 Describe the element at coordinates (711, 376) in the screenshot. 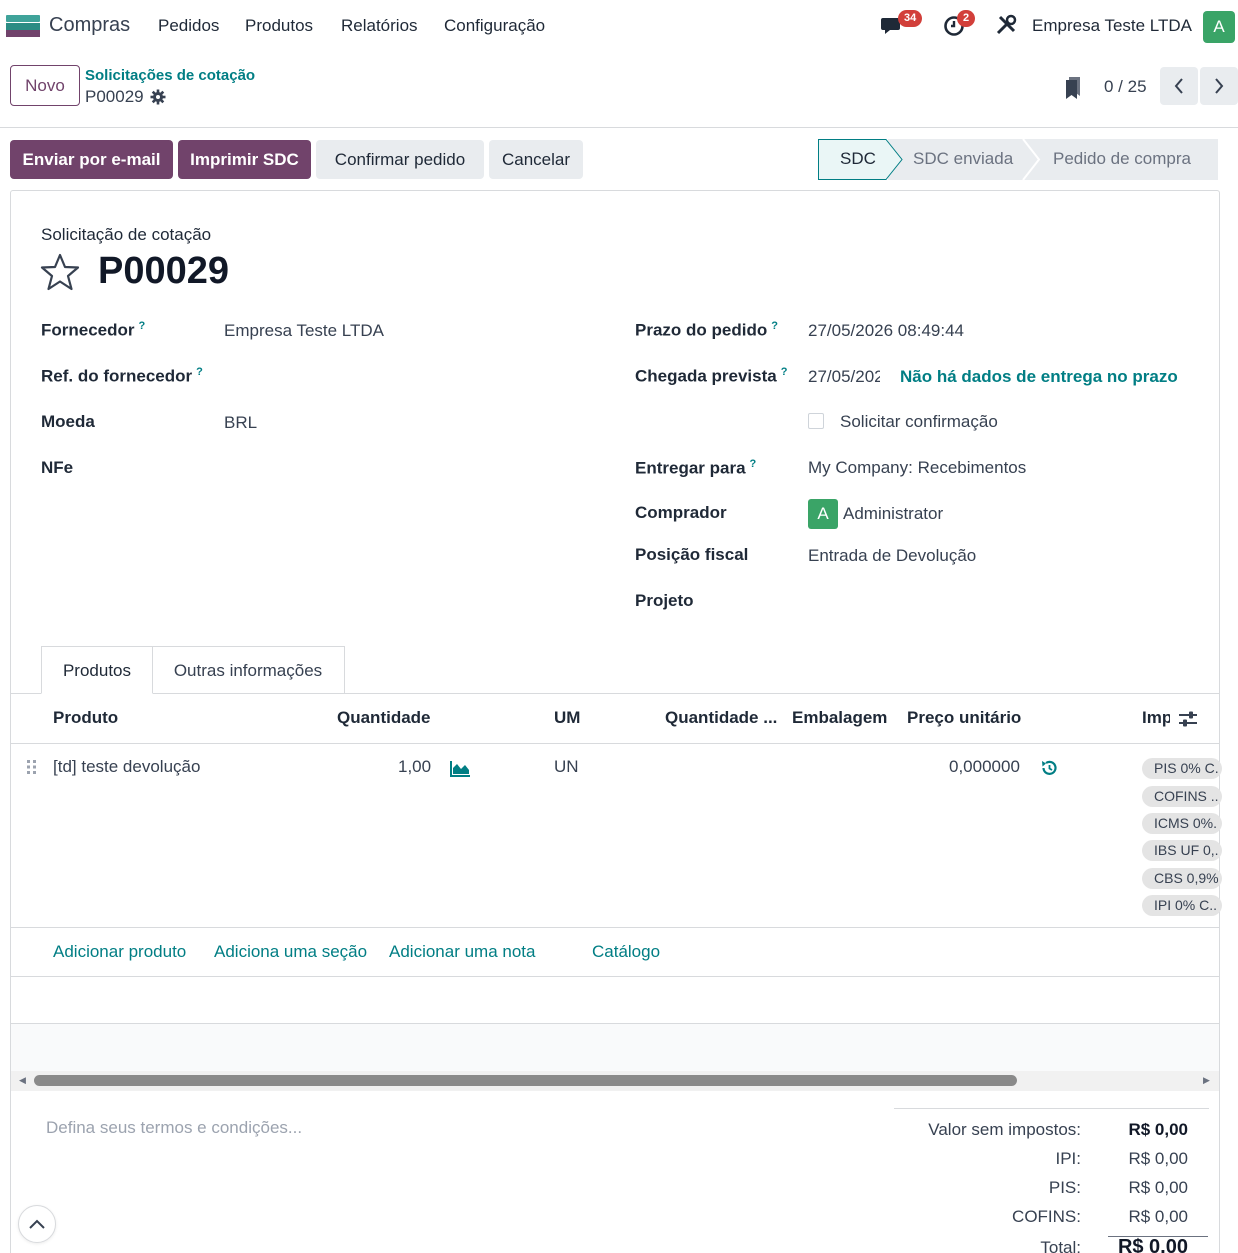

I see `expected-arrival-label: Chegada prevista?` at that location.